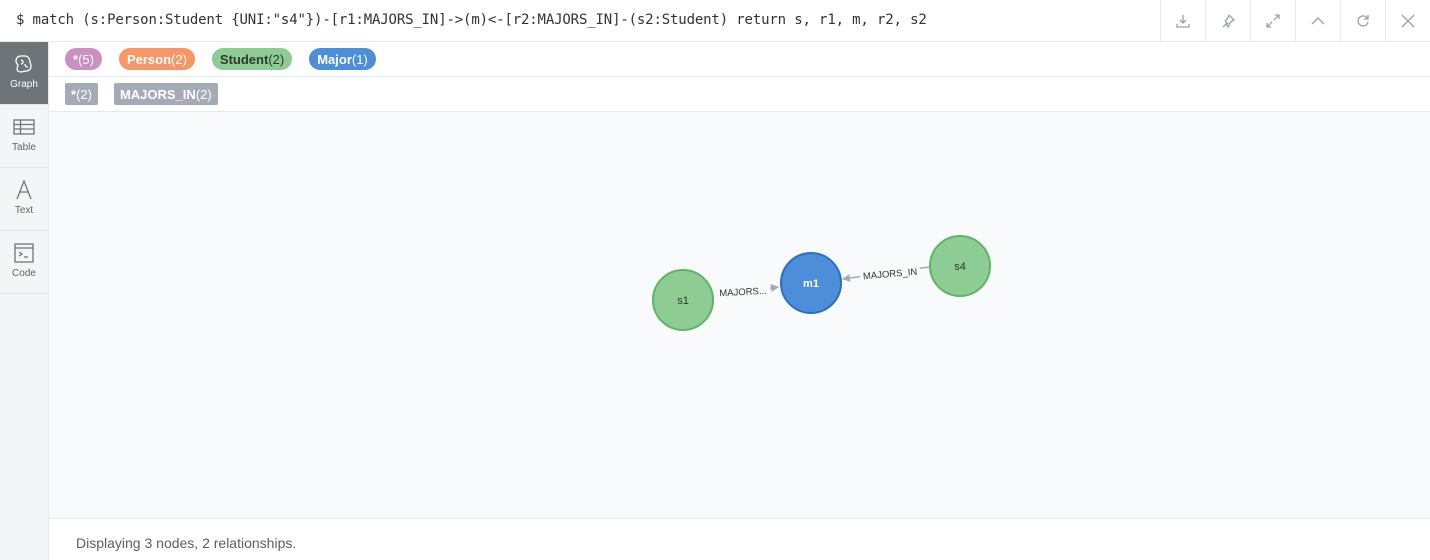 This screenshot has width=1430, height=560. What do you see at coordinates (244, 59) in the screenshot?
I see `pill-name: Student` at bounding box center [244, 59].